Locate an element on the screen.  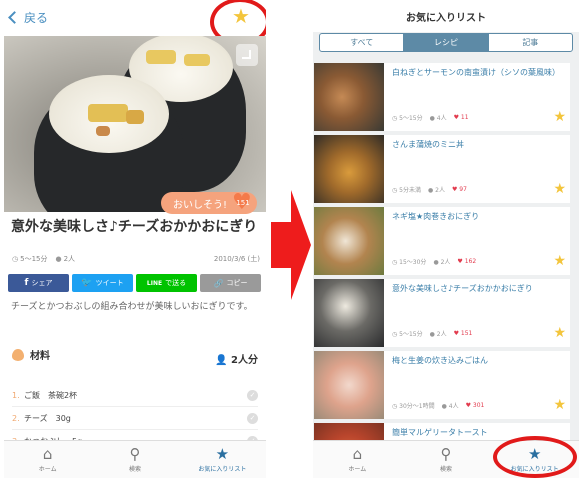
facebook-share-button: f シェア is located at coordinates (38, 283).